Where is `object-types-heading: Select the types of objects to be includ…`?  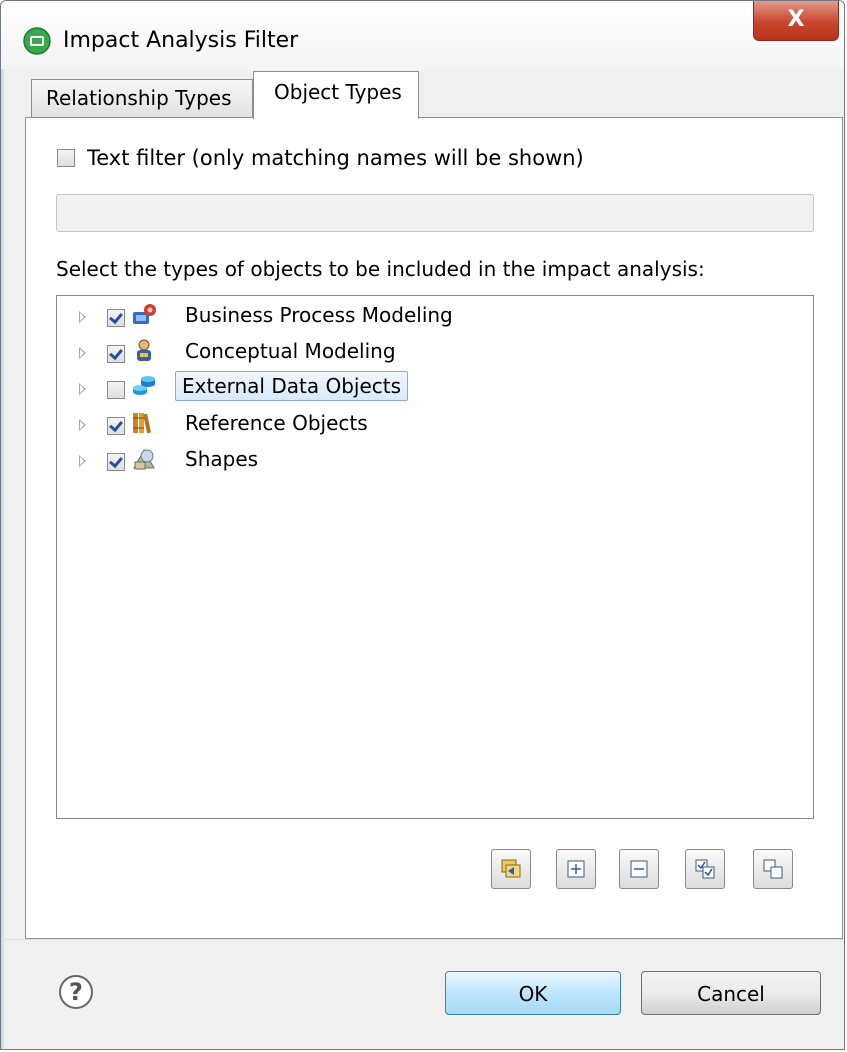
object-types-heading: Select the types of objects to be includ… is located at coordinates (380, 269).